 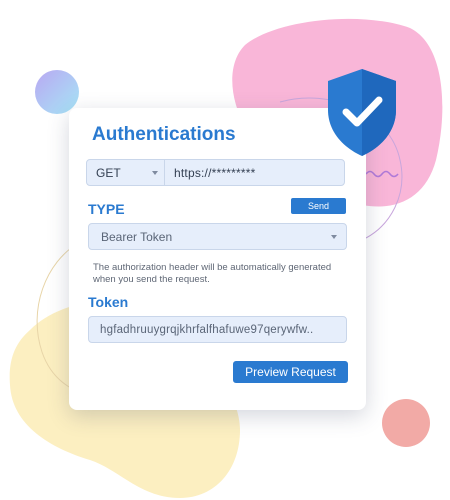 I want to click on url-value: https://*********, so click(x=215, y=172).